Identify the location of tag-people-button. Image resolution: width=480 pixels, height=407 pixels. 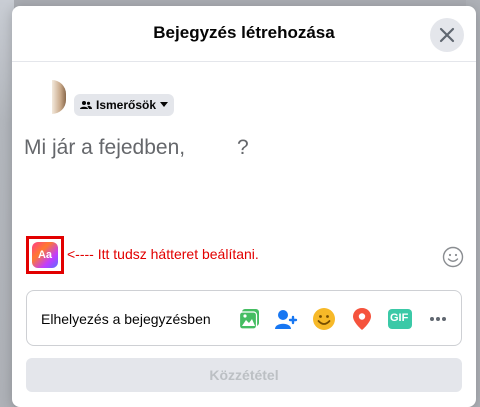
(286, 319).